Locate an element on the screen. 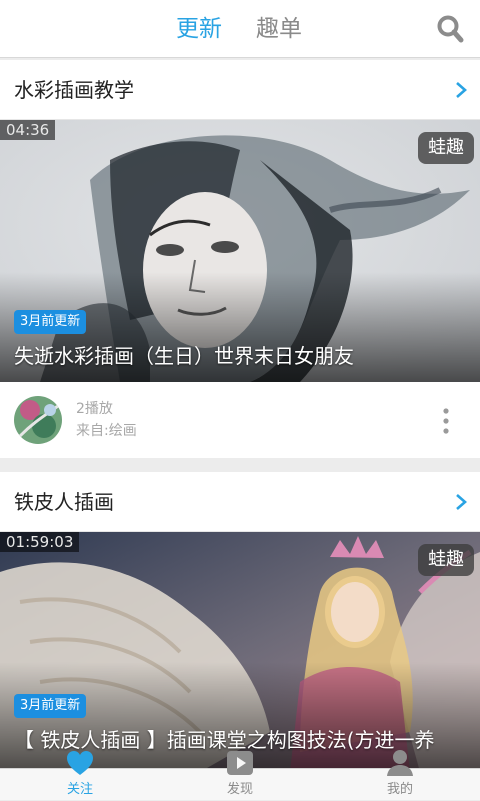 Image resolution: width=480 pixels, height=801 pixels. channel-header: 铁皮人插画 is located at coordinates (240, 502).